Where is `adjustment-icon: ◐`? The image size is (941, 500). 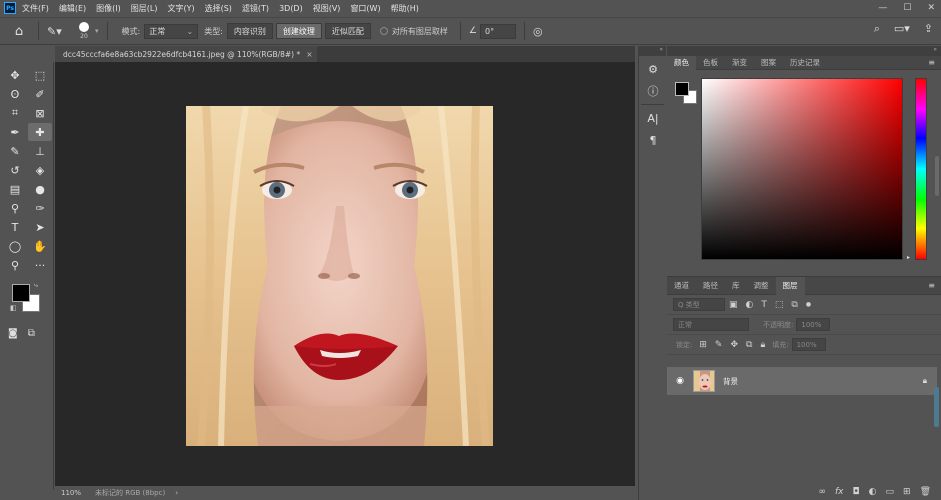 adjustment-icon: ◐ is located at coordinates (873, 492).